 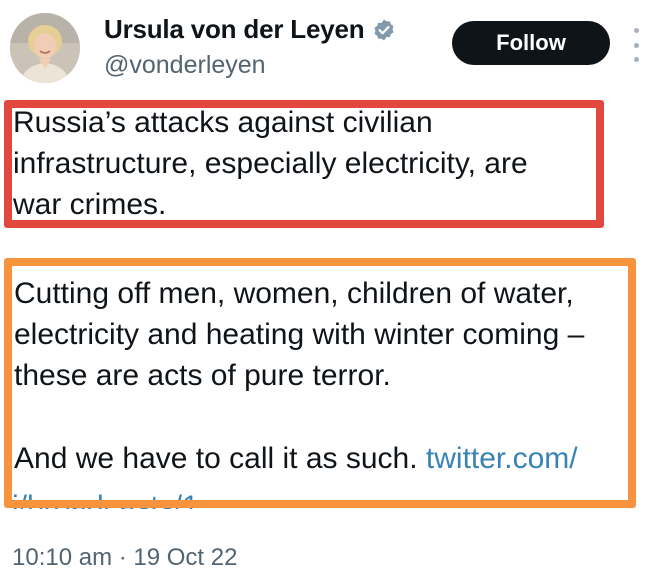 What do you see at coordinates (234, 29) in the screenshot?
I see `author-display-name: Ursula von der Leyen` at bounding box center [234, 29].